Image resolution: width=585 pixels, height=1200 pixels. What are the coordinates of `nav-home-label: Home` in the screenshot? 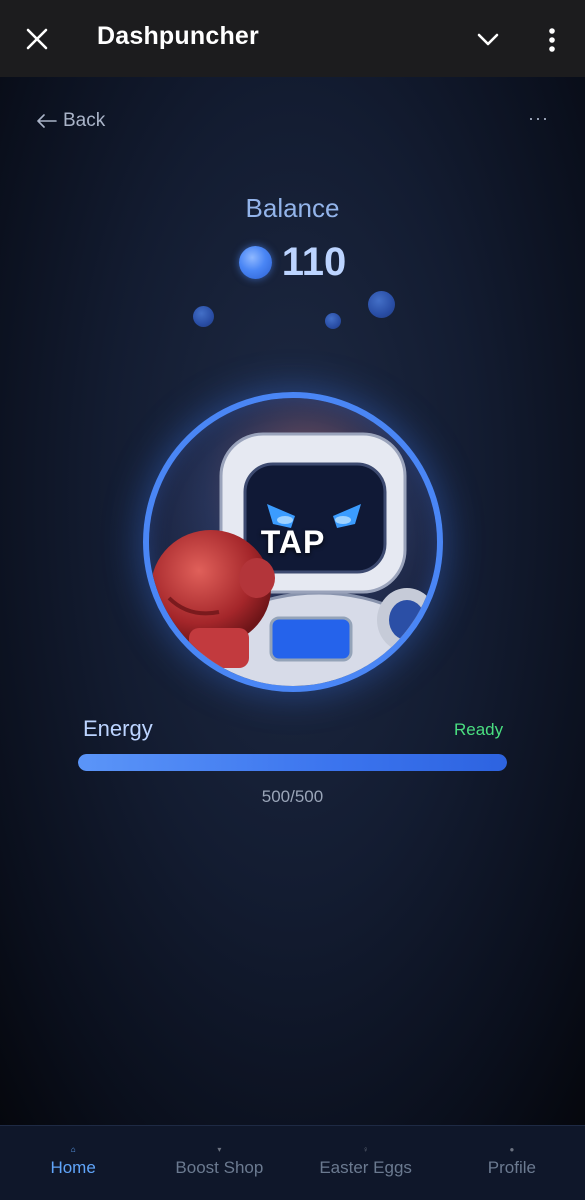 It's located at (73, 1167).